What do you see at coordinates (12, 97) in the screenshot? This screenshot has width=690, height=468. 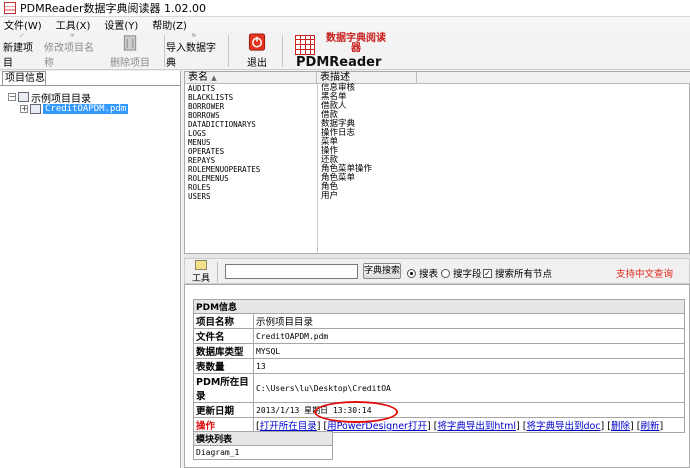 I see `collapse-icon: −` at bounding box center [12, 97].